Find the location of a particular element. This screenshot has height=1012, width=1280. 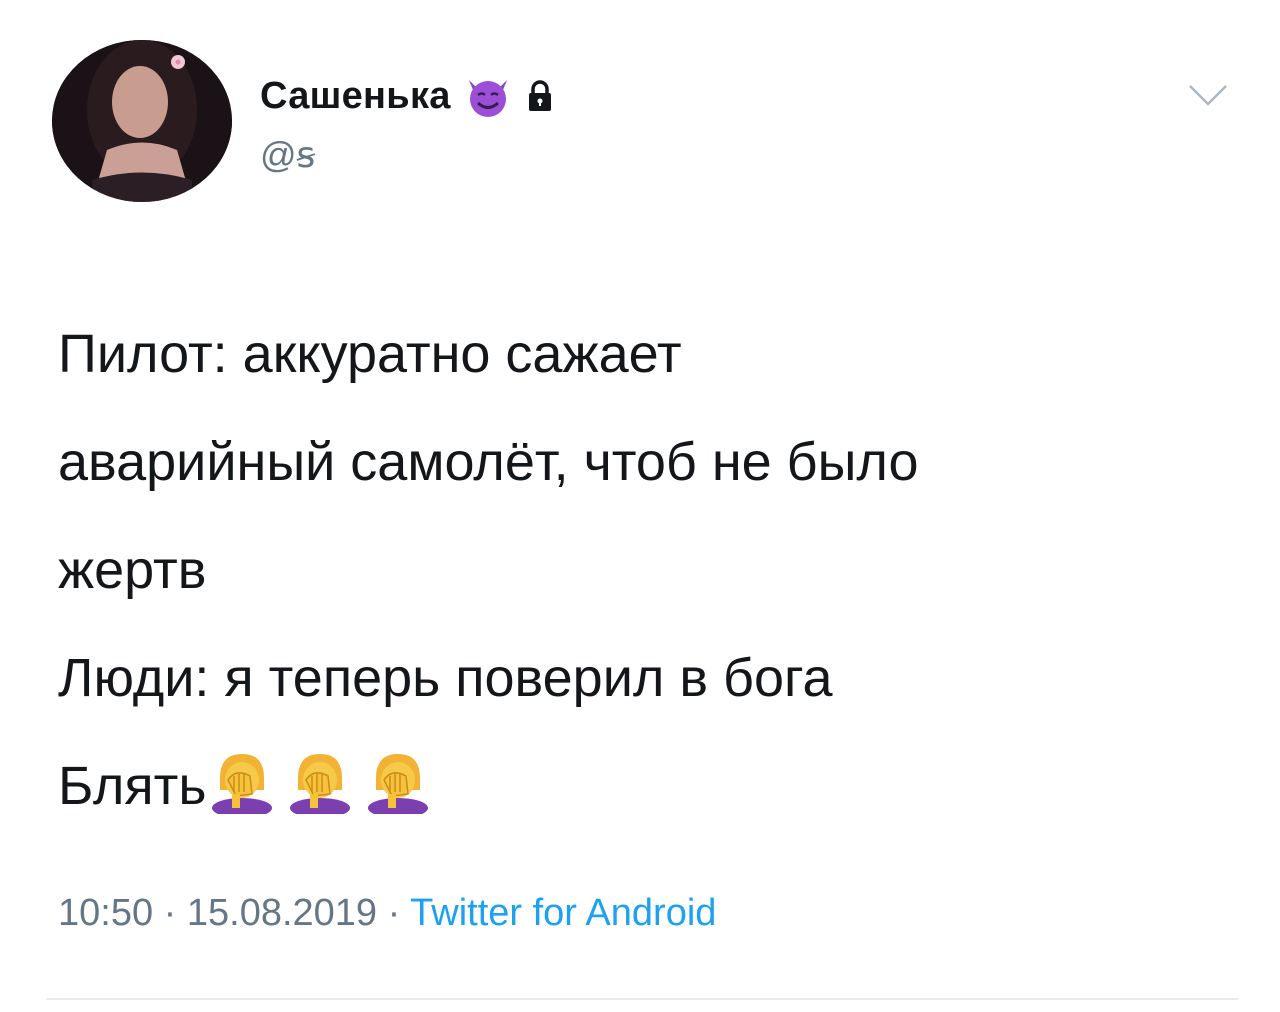

avatar is located at coordinates (142, 121).